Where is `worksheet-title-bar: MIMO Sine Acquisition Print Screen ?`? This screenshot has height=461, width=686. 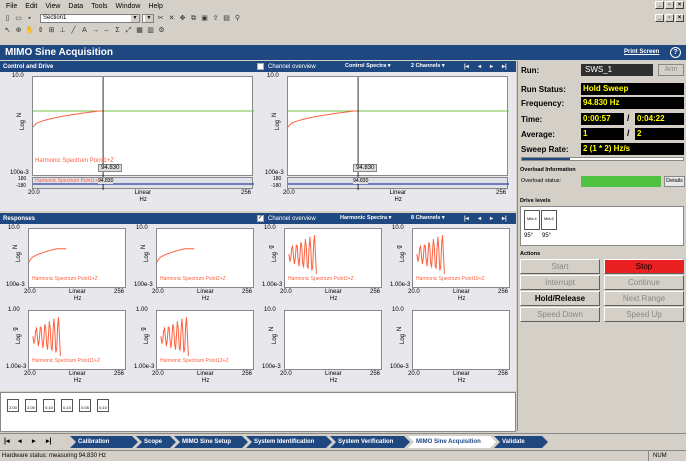 worksheet-title-bar: MIMO Sine Acquisition Print Screen ? is located at coordinates (343, 52).